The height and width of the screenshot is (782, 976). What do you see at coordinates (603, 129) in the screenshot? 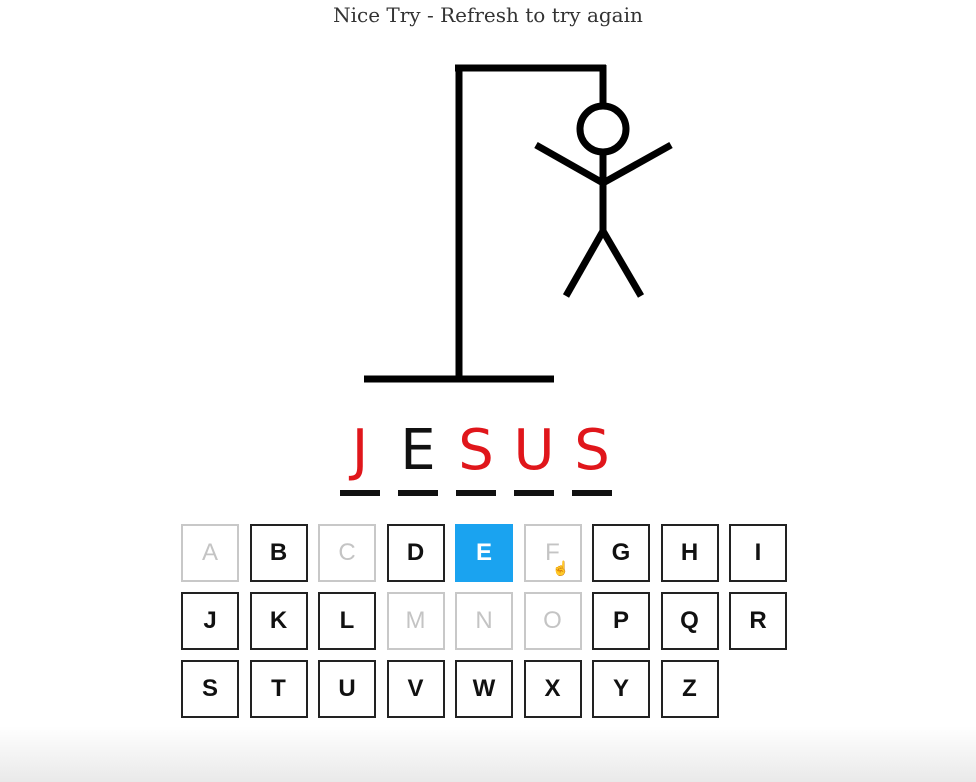
I see `hangman-head` at bounding box center [603, 129].